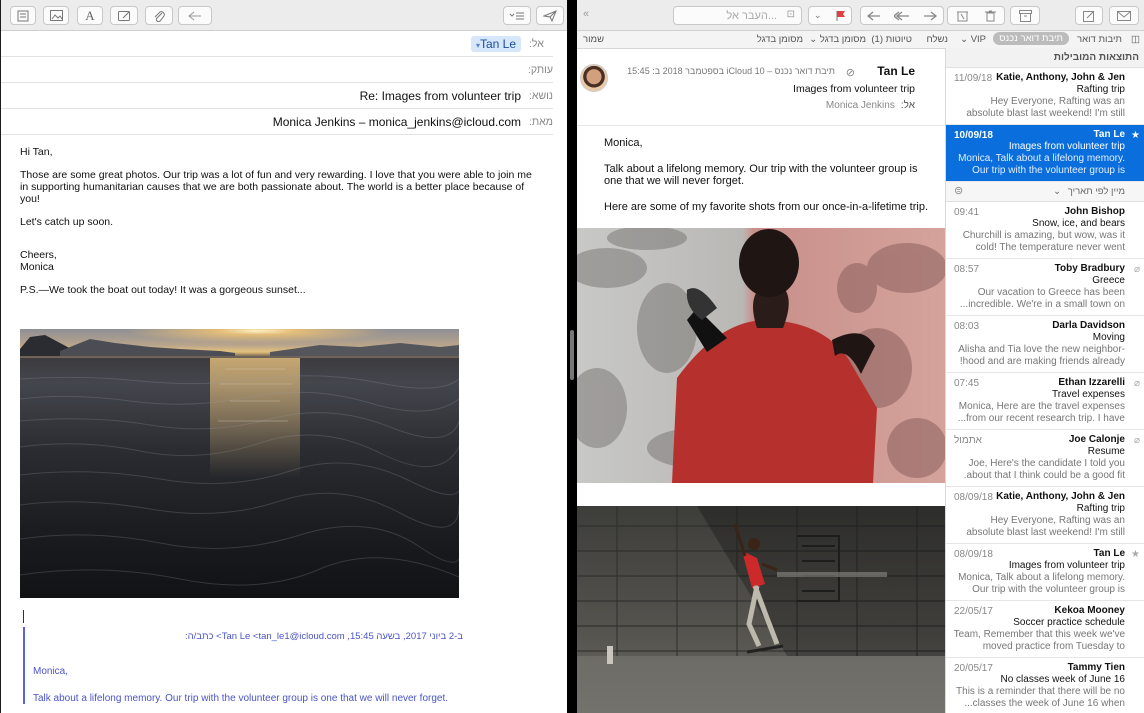  I want to click on to-field: אל: ▾Tan Le, so click(277, 44).